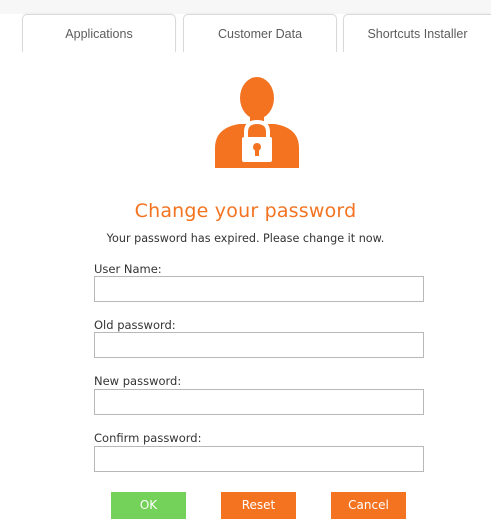  Describe the element at coordinates (245, 7) in the screenshot. I see `tab-bar-background` at that location.